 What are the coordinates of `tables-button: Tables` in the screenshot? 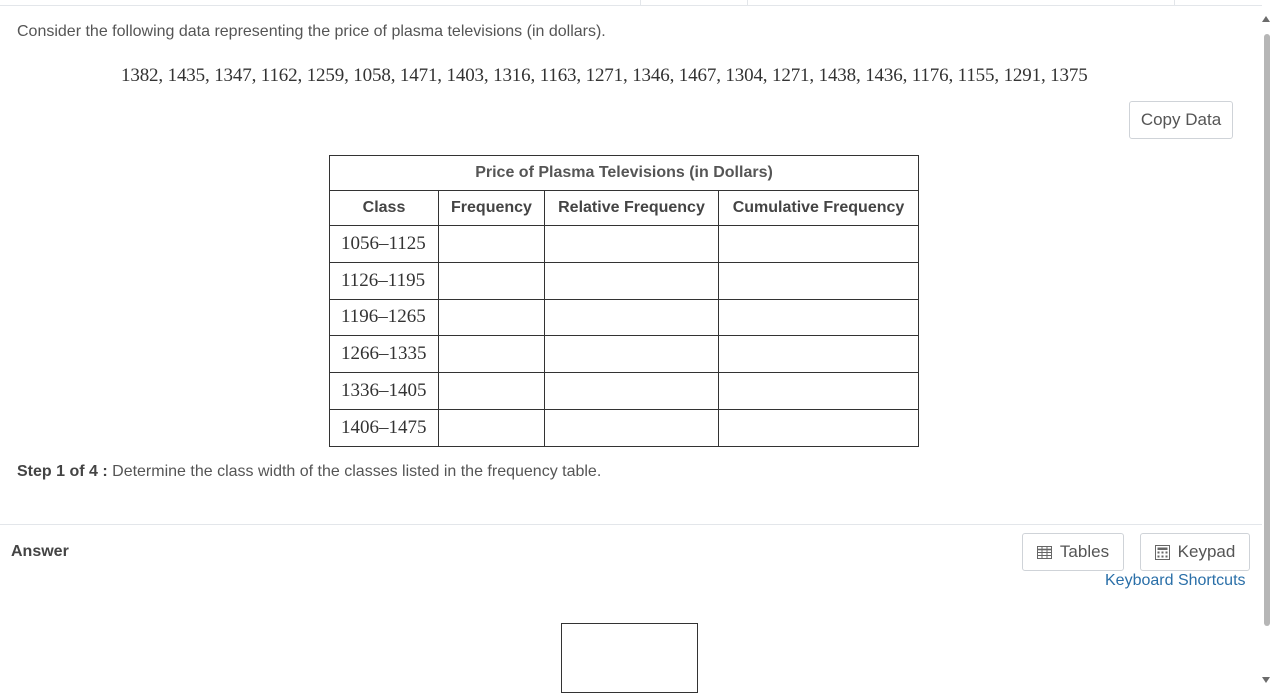 It's located at (1073, 552).